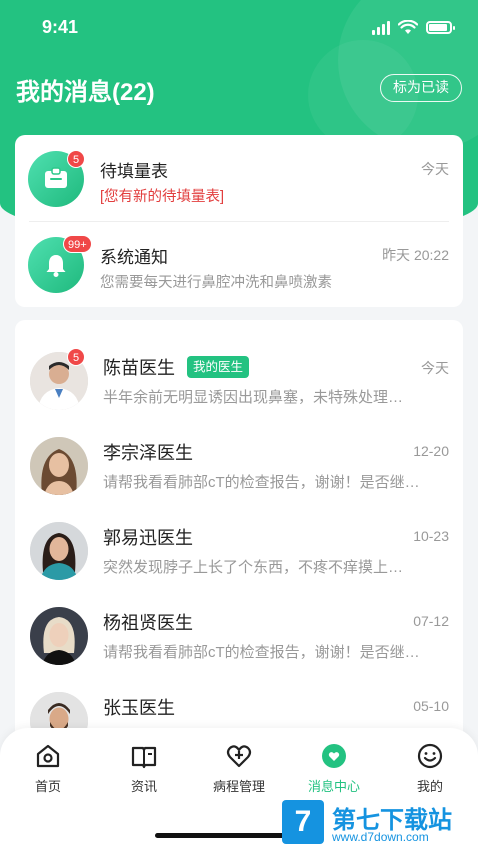  What do you see at coordinates (377, 823) in the screenshot?
I see `watermark: 7 第七下载站 www.d7down.com` at bounding box center [377, 823].